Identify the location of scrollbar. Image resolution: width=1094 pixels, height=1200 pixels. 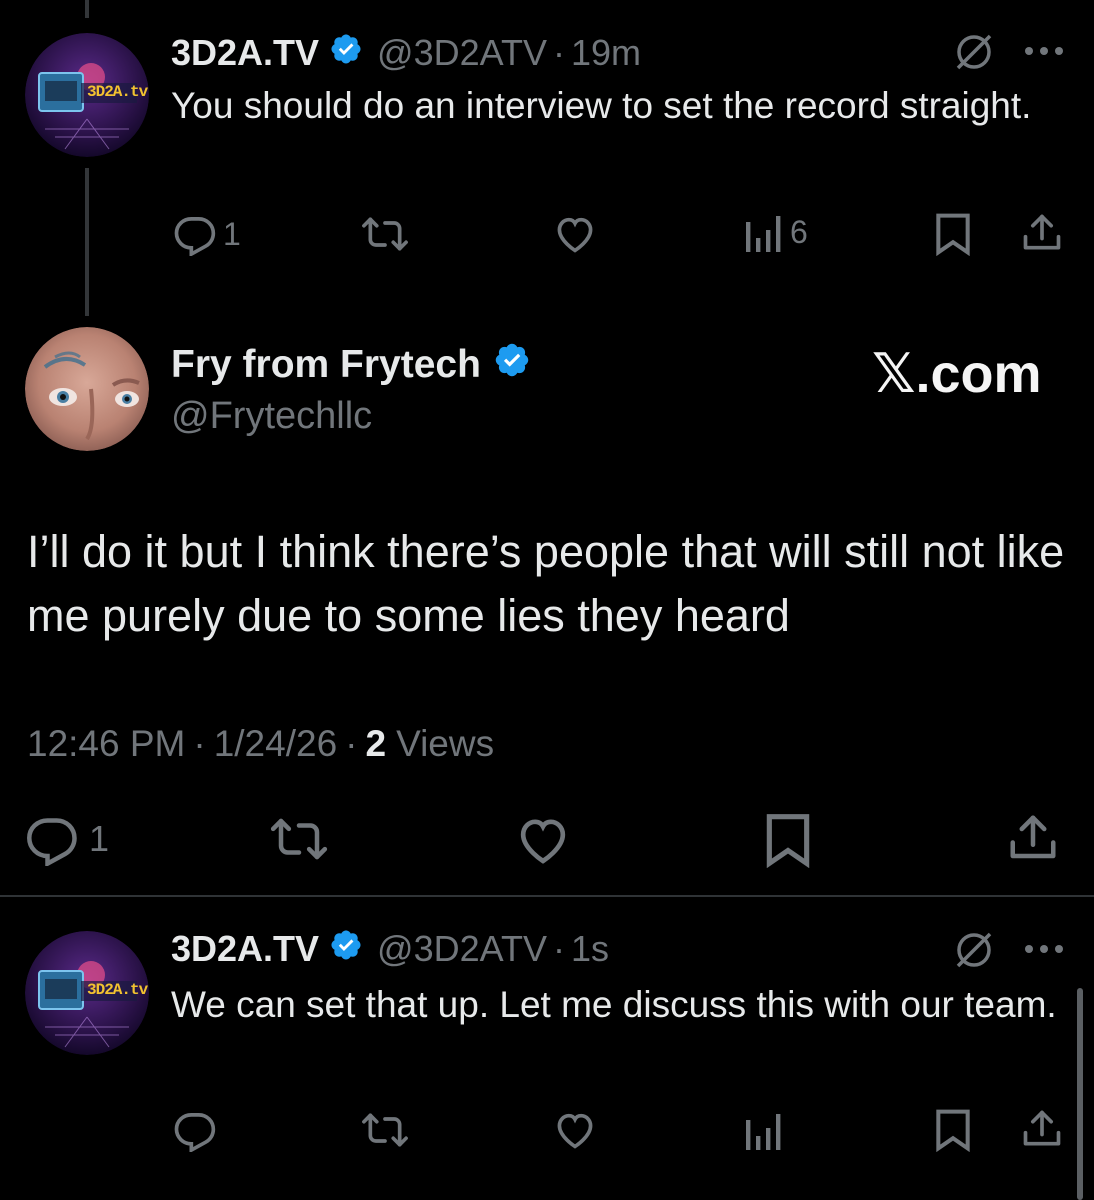
(1080, 1094).